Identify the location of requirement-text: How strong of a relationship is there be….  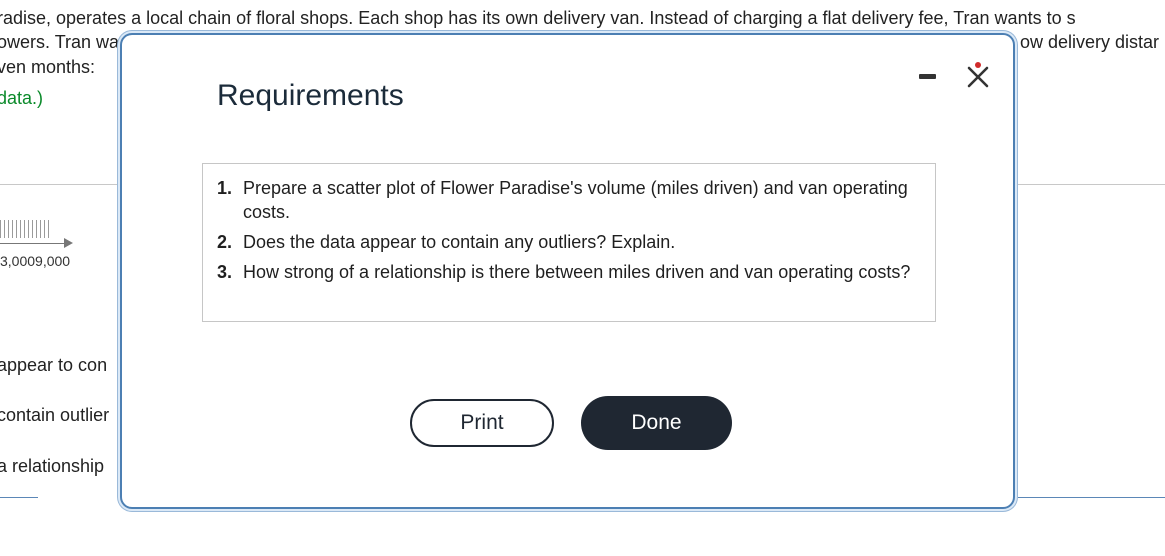
(577, 272).